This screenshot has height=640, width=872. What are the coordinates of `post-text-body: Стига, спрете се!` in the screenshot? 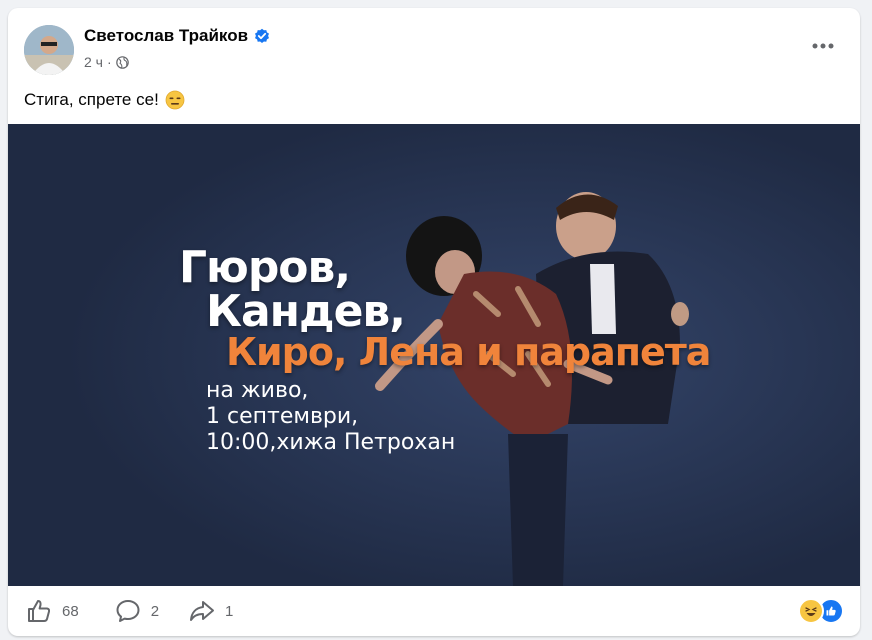 It's located at (91, 99).